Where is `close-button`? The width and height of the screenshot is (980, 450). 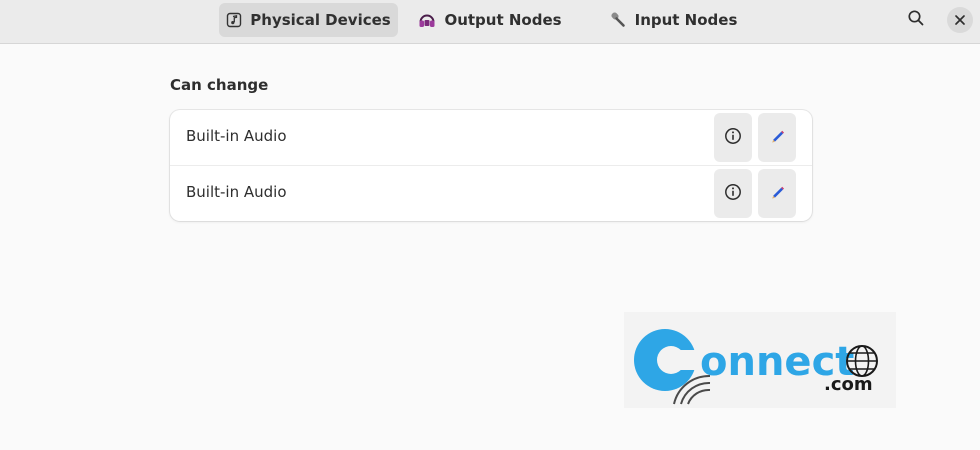 close-button is located at coordinates (960, 20).